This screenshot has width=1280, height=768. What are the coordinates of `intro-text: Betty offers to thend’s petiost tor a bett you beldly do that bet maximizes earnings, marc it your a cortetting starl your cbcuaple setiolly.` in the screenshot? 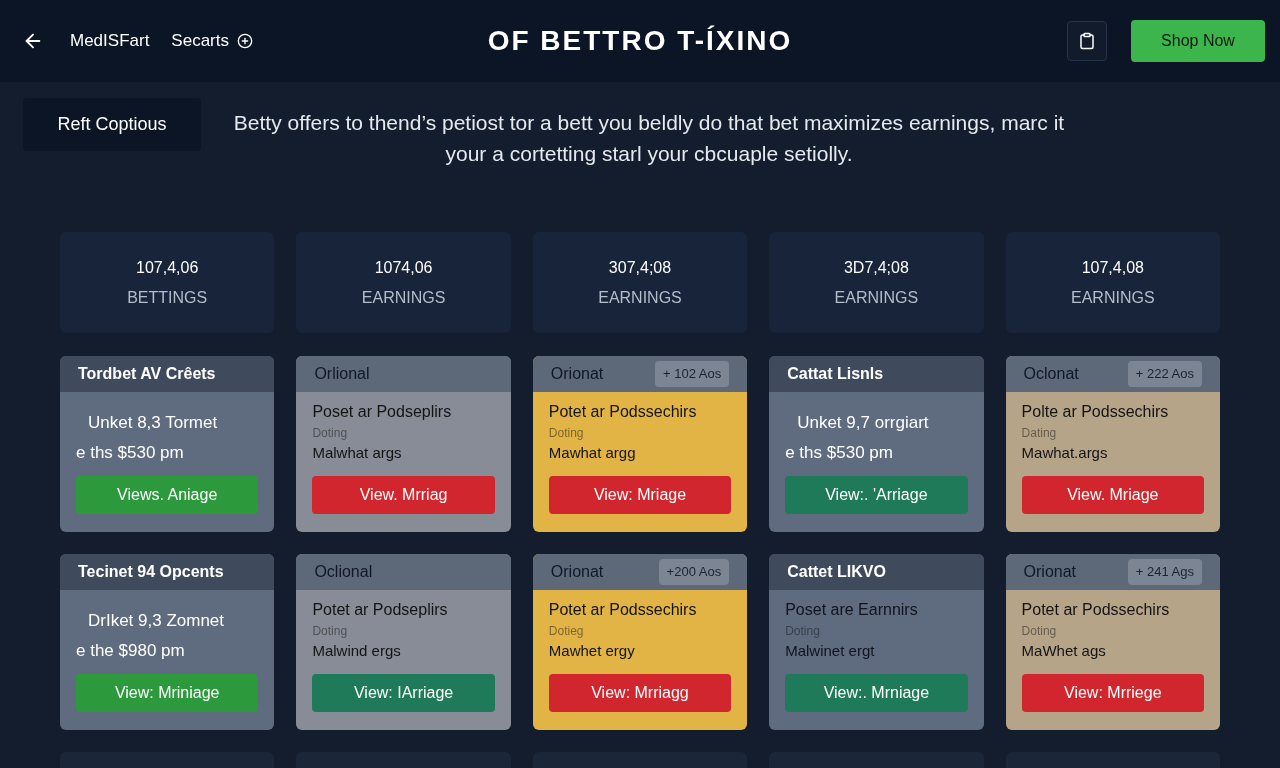 It's located at (649, 138).